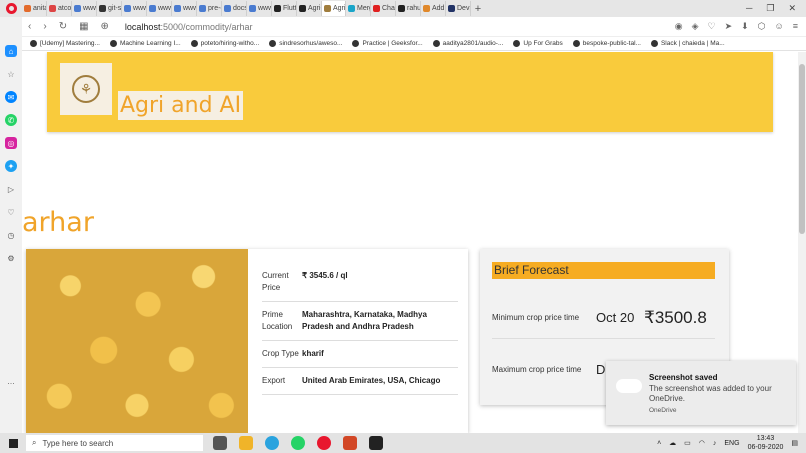 The height and width of the screenshot is (453, 806). I want to click on chevron-up-icon: ˄, so click(659, 443).